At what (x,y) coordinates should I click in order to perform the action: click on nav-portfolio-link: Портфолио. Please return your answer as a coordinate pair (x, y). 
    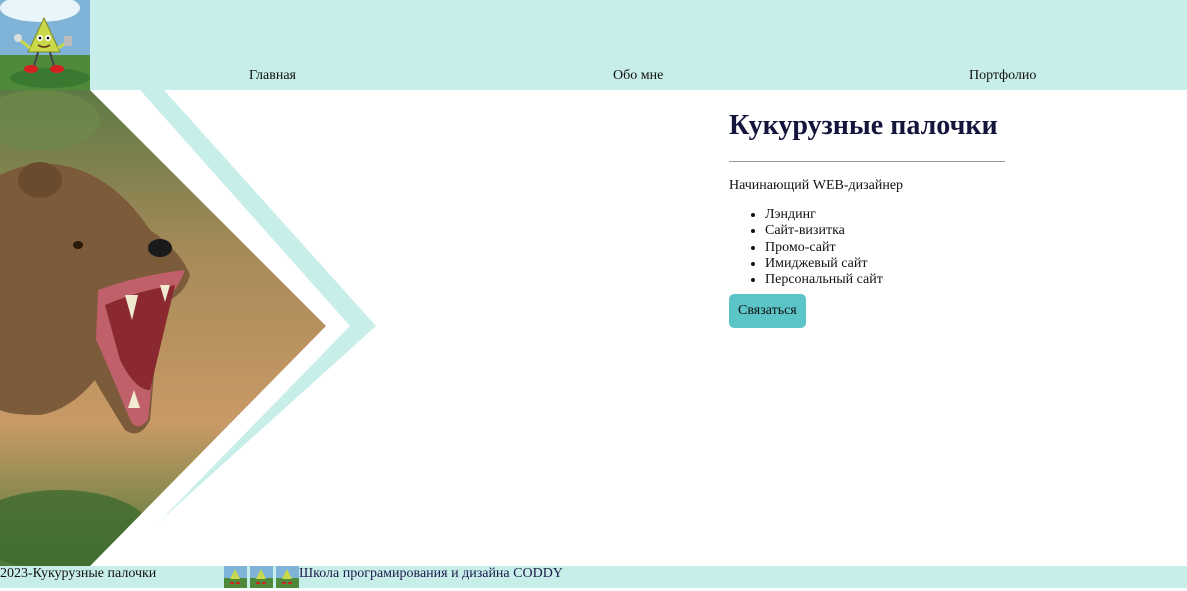
    Looking at the image, I should click on (1002, 76).